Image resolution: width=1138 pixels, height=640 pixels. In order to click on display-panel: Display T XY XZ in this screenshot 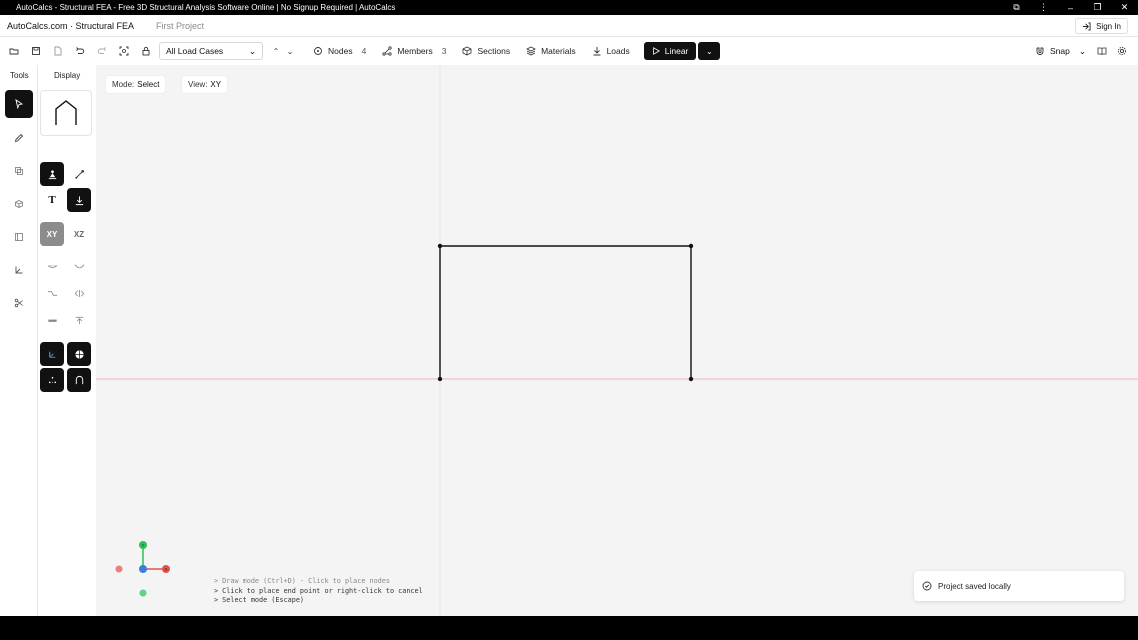, I will do `click(67, 340)`.